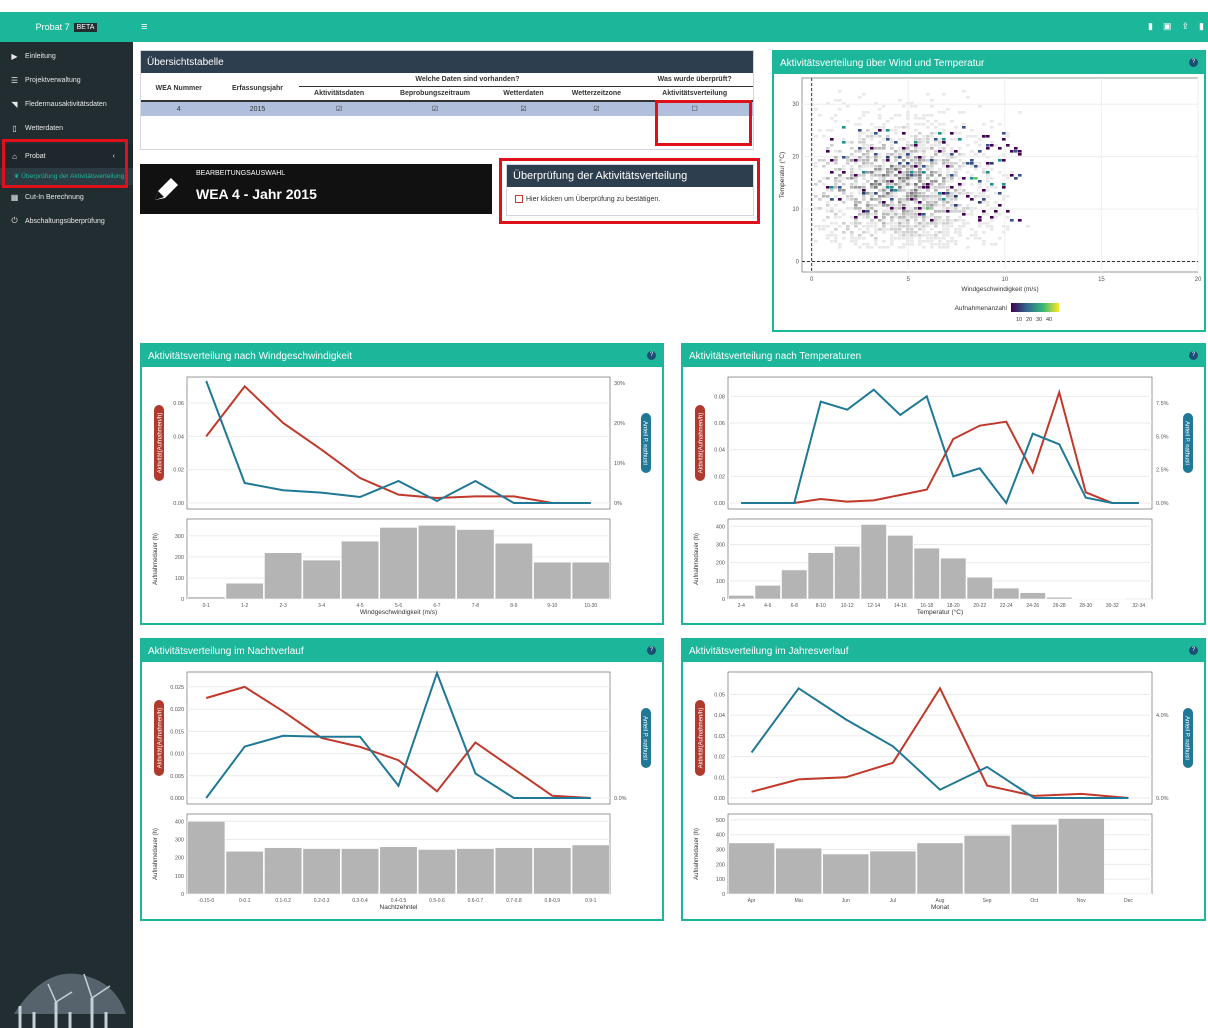 The height and width of the screenshot is (1028, 1208). What do you see at coordinates (434, 93) in the screenshot?
I see `col-beprobungszeitraum: Beprobungszeitraum` at bounding box center [434, 93].